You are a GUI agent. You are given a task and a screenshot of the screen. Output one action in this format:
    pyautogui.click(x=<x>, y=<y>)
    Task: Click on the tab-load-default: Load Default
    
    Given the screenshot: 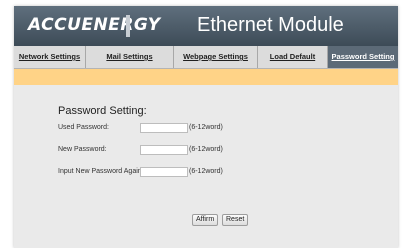 What is the action you would take?
    pyautogui.click(x=293, y=57)
    